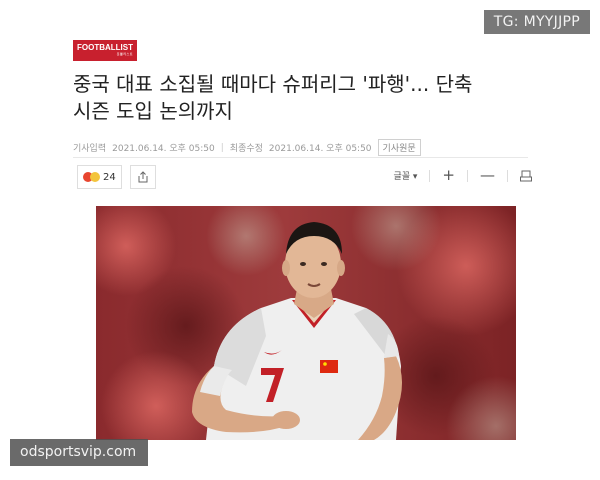 The height and width of the screenshot is (480, 600). I want to click on article-headline: 중국 대표 소집될 때마다 슈퍼리그 '파행'... 단축 시즌 도입 논의까지, so click(303, 98).